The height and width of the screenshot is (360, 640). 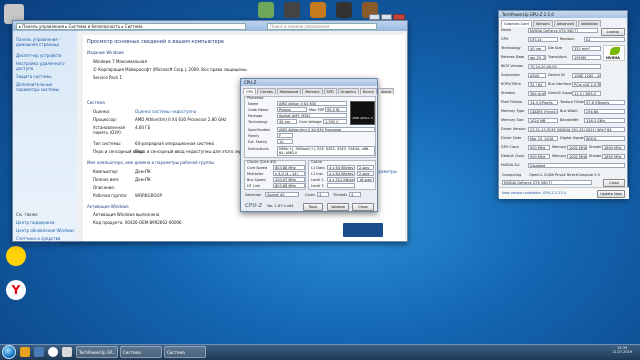 I want to click on desktop-shortcut-b, so click(x=292, y=10).